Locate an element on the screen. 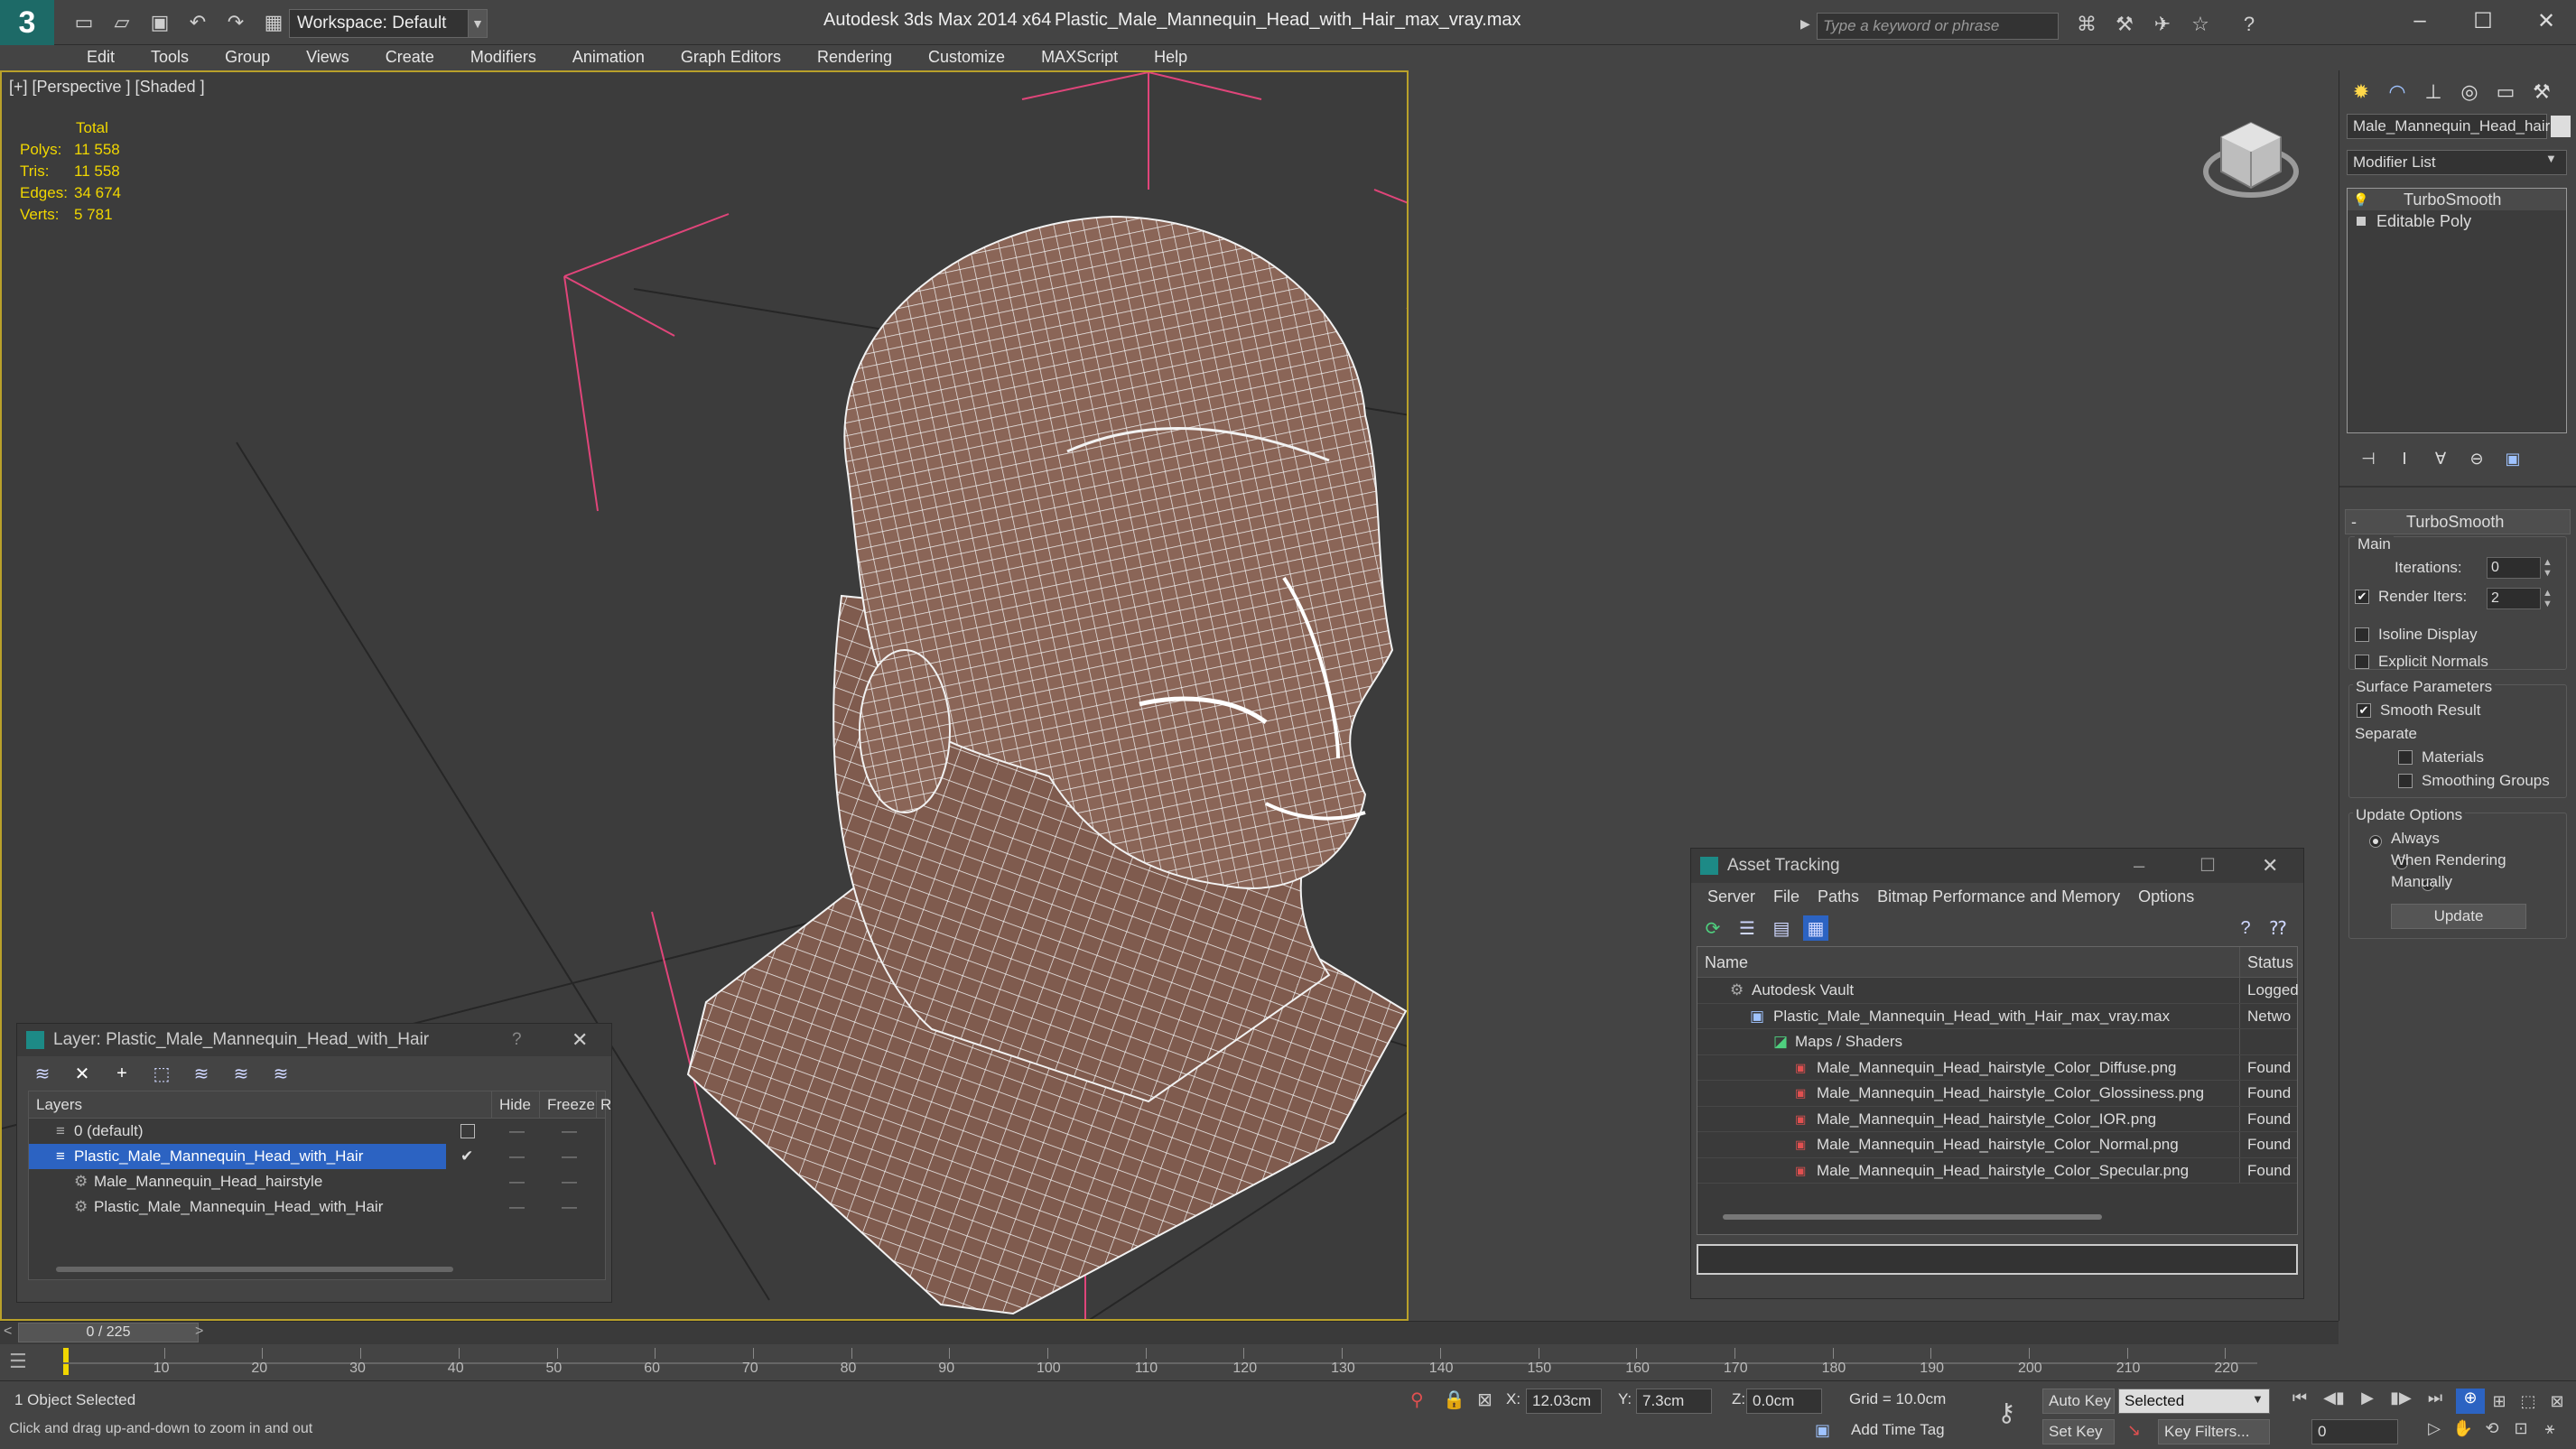 The width and height of the screenshot is (2576, 1449). add-time-tag: Add Time Tag is located at coordinates (1898, 1430).